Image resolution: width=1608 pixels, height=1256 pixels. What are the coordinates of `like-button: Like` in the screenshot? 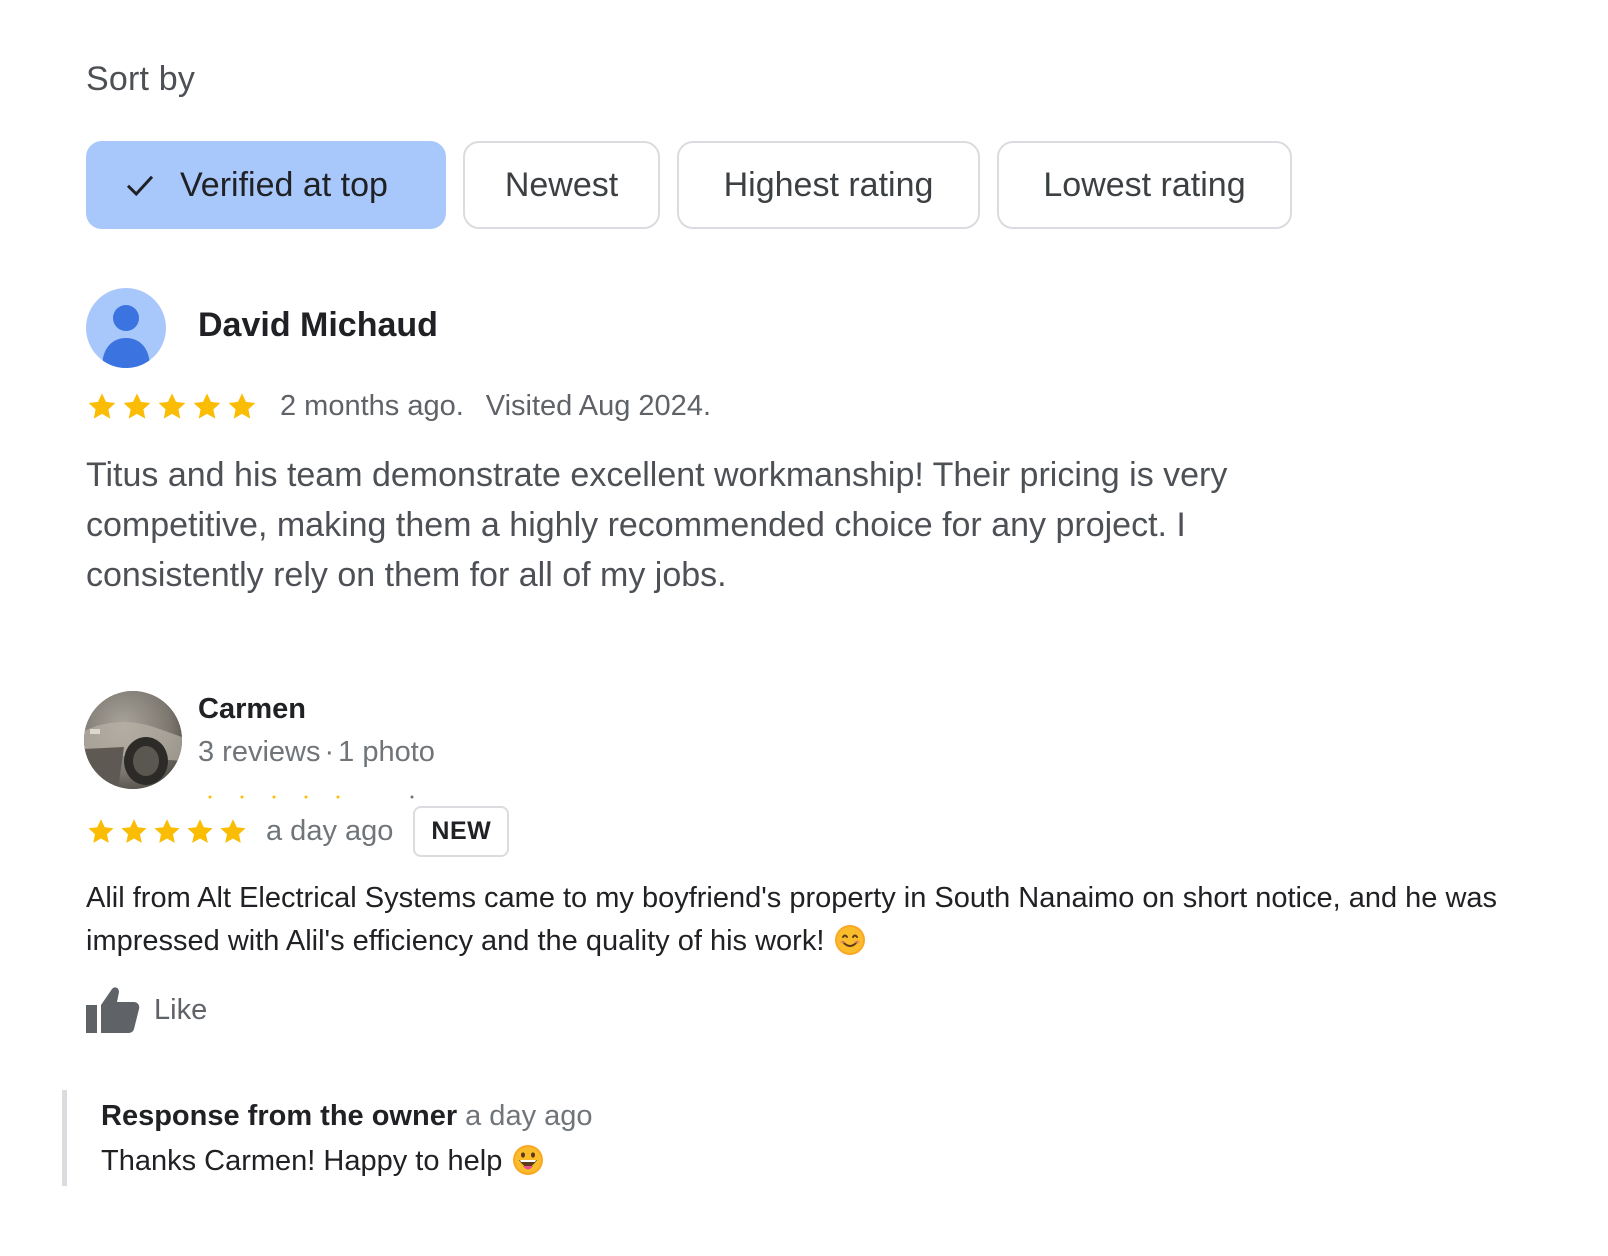 It's located at (146, 1010).